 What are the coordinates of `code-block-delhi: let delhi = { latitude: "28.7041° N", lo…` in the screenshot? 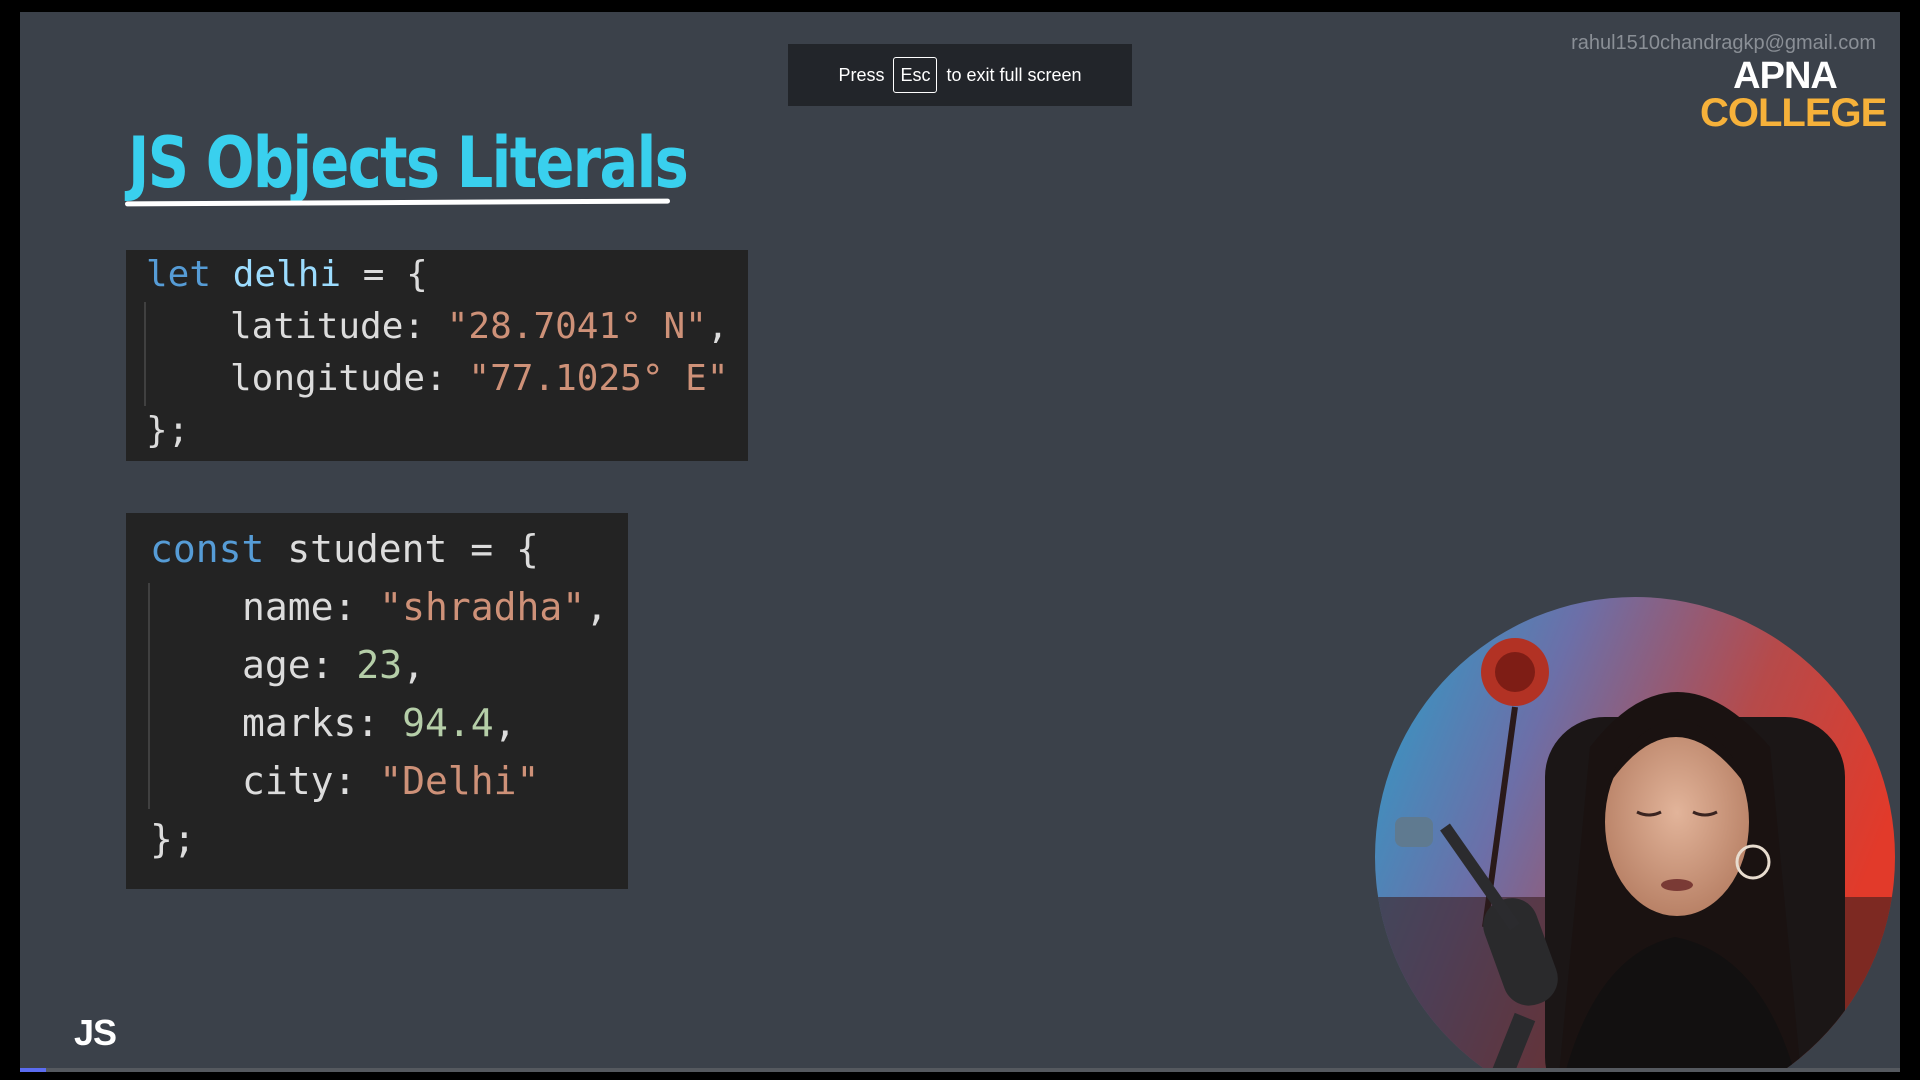 It's located at (437, 355).